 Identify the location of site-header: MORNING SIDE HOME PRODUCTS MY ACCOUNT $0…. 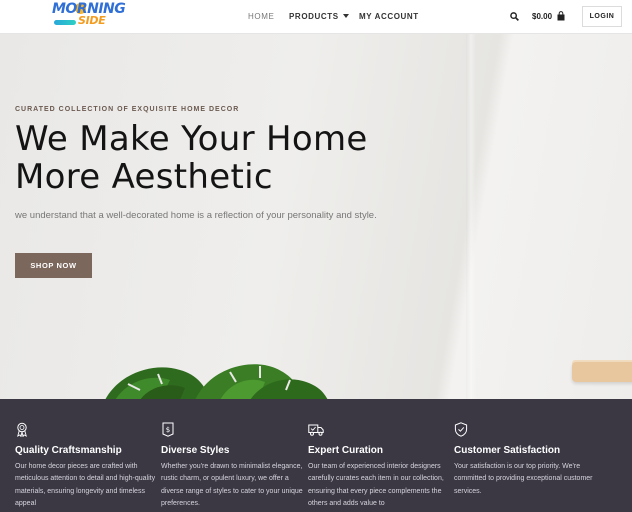
(316, 17).